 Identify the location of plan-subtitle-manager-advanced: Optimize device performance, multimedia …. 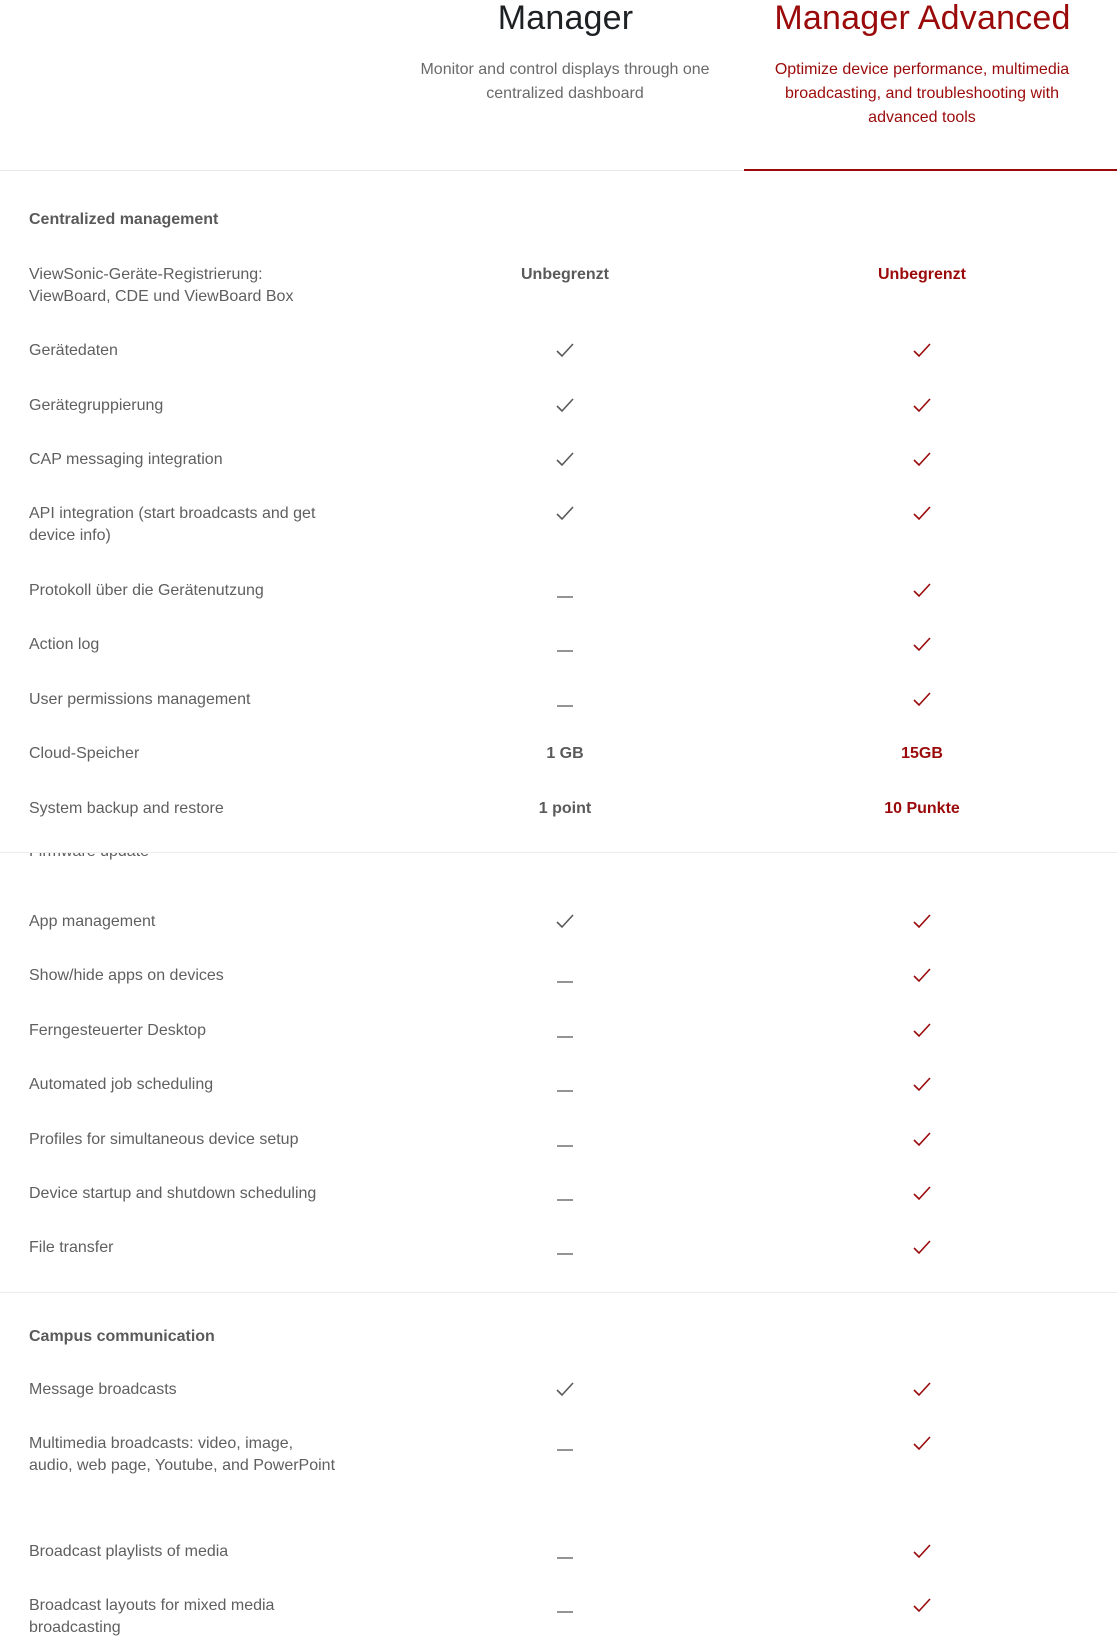
(922, 93).